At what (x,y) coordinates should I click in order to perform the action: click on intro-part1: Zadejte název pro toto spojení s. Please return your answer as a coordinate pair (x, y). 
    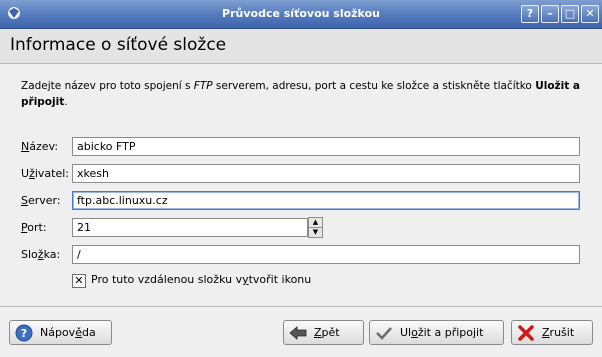
    Looking at the image, I should click on (107, 86).